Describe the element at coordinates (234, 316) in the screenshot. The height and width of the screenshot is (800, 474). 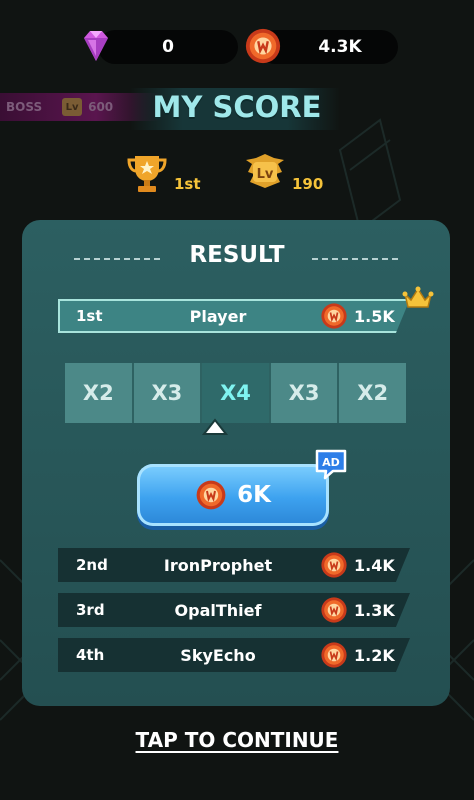
I see `player-row: 1st Player 1.5K` at that location.